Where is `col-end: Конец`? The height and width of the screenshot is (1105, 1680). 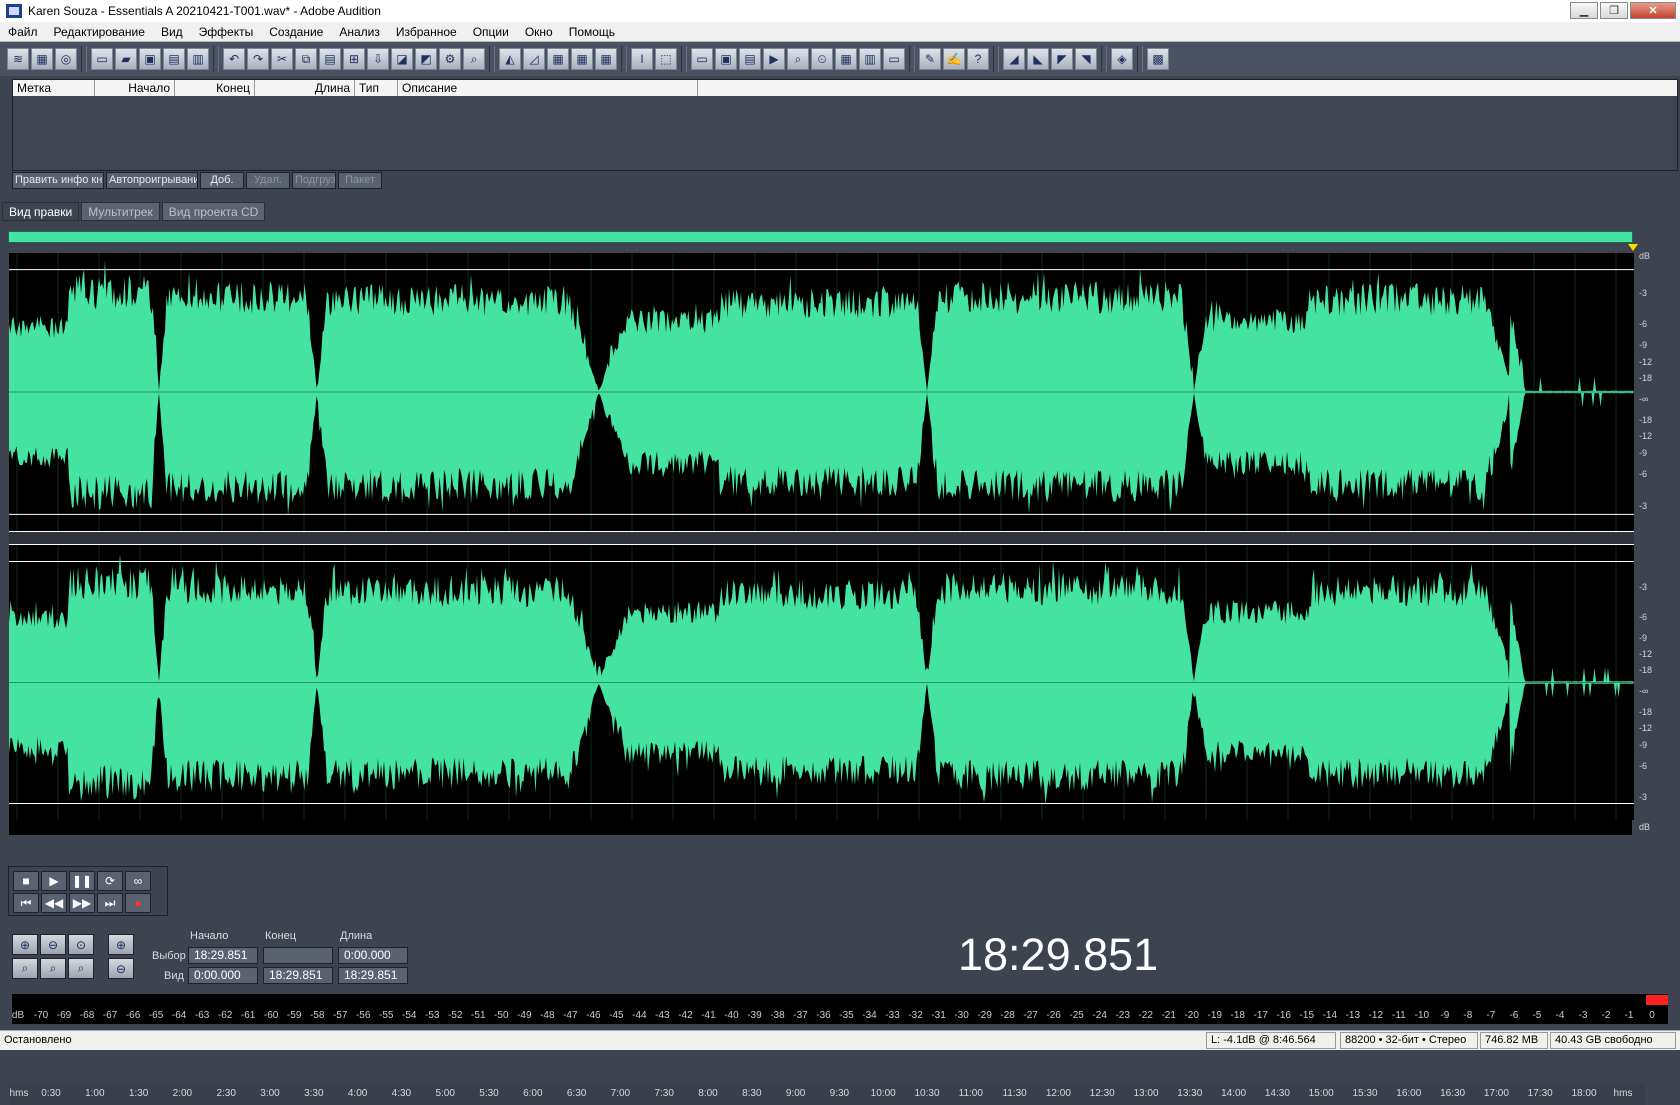 col-end: Конец is located at coordinates (215, 88).